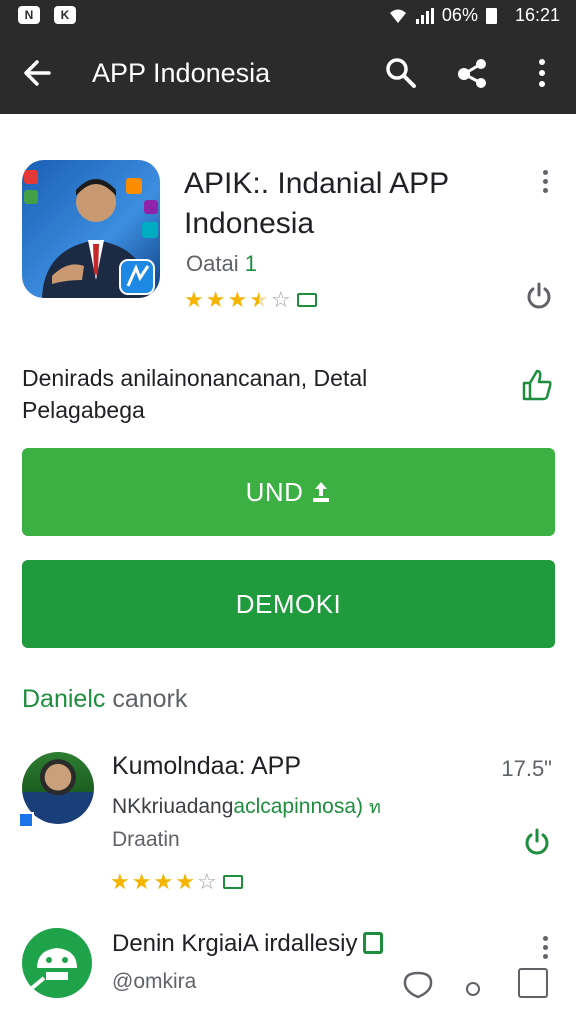  I want to click on demo-button: DEMOKI, so click(288, 604).